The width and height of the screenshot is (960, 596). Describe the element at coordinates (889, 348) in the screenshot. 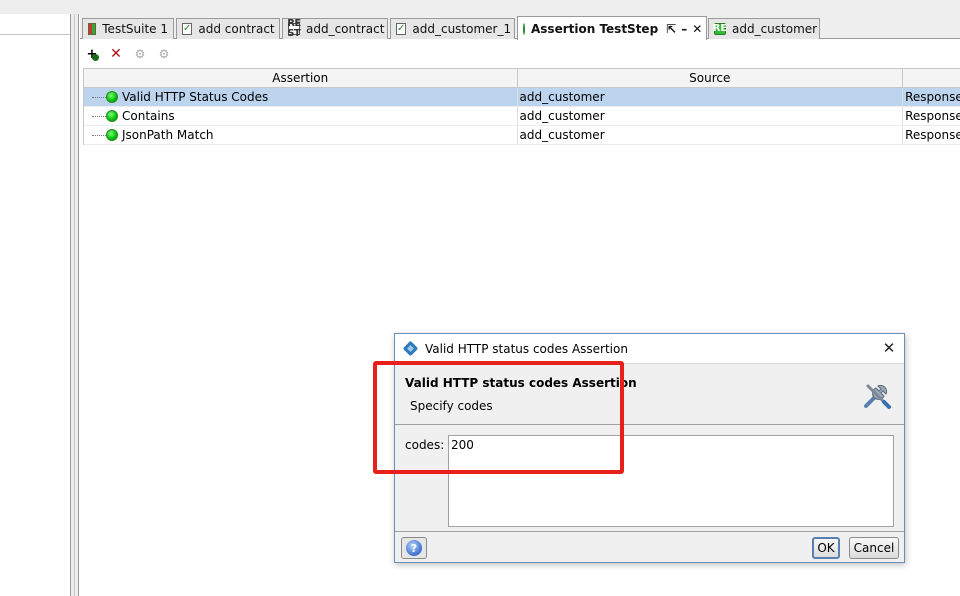

I see `close-icon: ✕` at that location.